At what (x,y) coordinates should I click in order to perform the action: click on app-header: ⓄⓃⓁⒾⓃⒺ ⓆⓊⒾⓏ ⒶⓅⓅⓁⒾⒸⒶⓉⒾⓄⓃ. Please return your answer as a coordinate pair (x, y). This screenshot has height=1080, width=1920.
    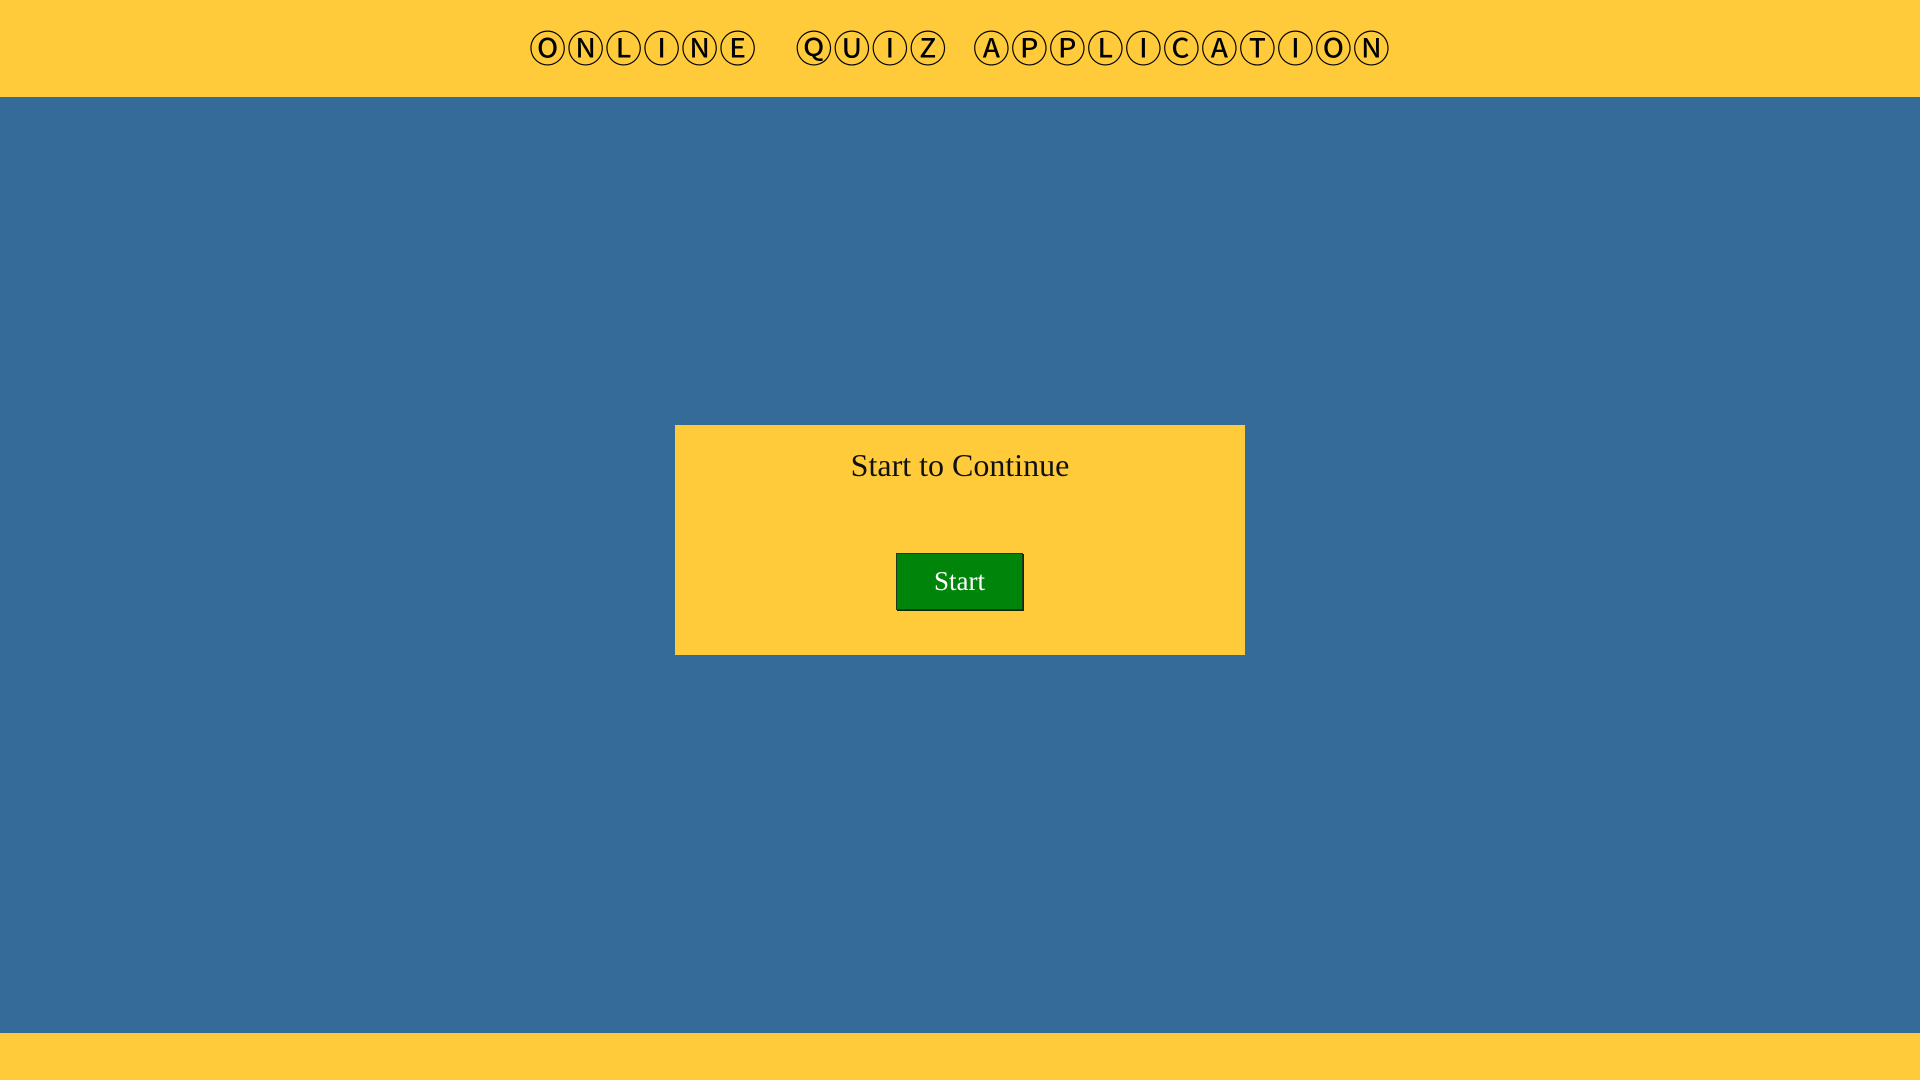
    Looking at the image, I should click on (960, 48).